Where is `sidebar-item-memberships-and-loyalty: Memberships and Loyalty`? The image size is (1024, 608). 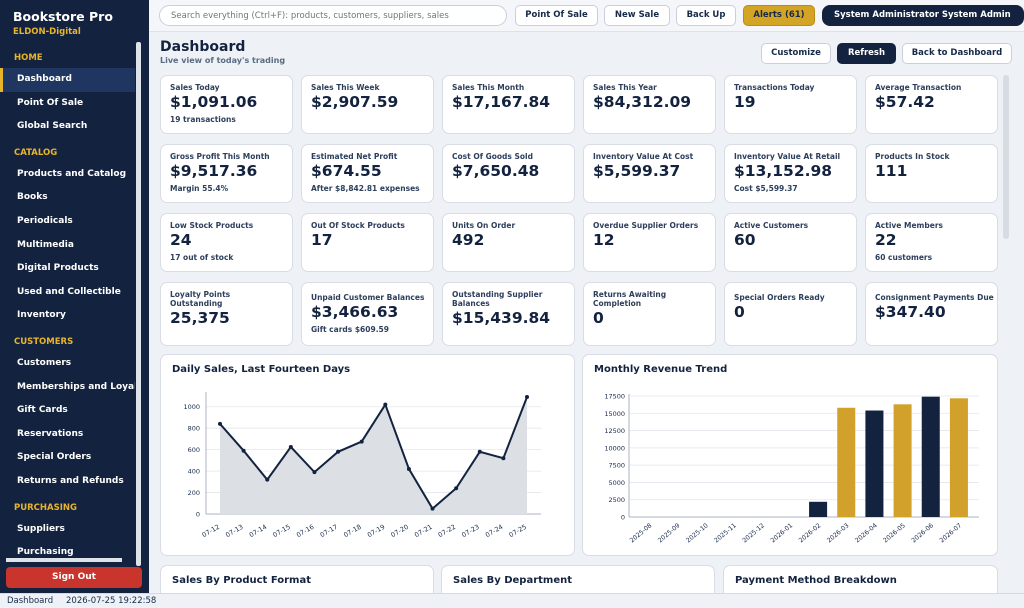
sidebar-item-memberships-and-loyalty: Memberships and Loyalty is located at coordinates (67, 388).